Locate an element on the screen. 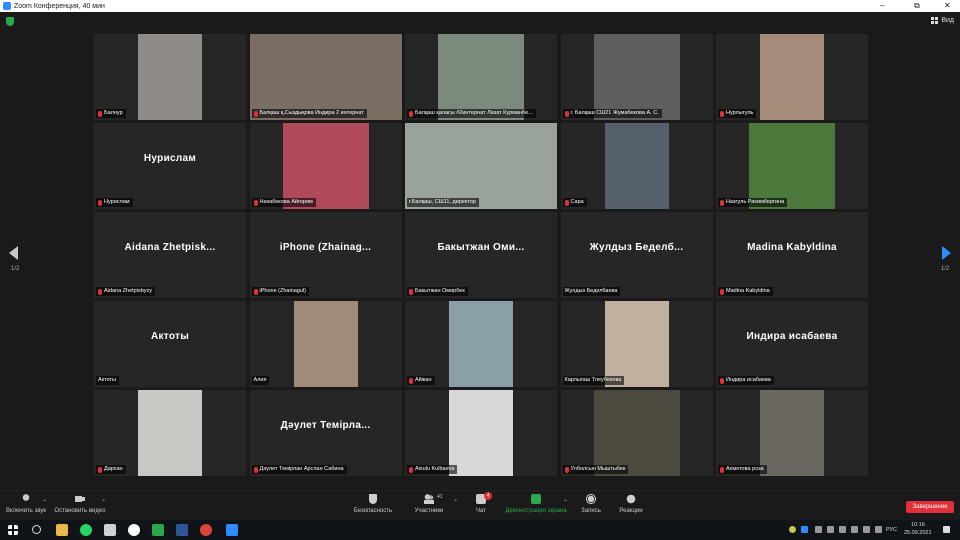 The image size is (960, 540). search-icon is located at coordinates (36, 529).